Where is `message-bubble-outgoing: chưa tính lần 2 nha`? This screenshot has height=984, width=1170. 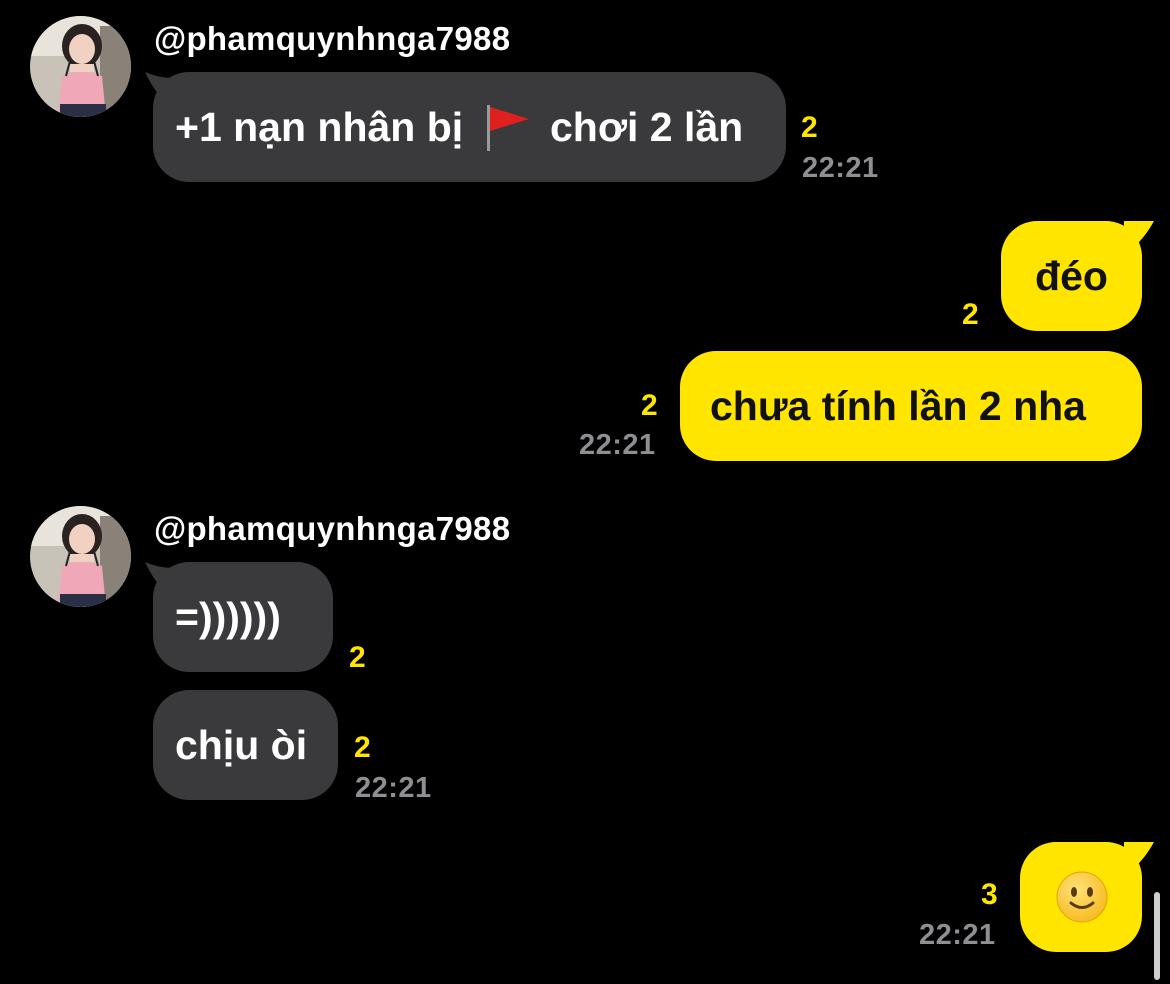
message-bubble-outgoing: chưa tính lần 2 nha is located at coordinates (911, 406).